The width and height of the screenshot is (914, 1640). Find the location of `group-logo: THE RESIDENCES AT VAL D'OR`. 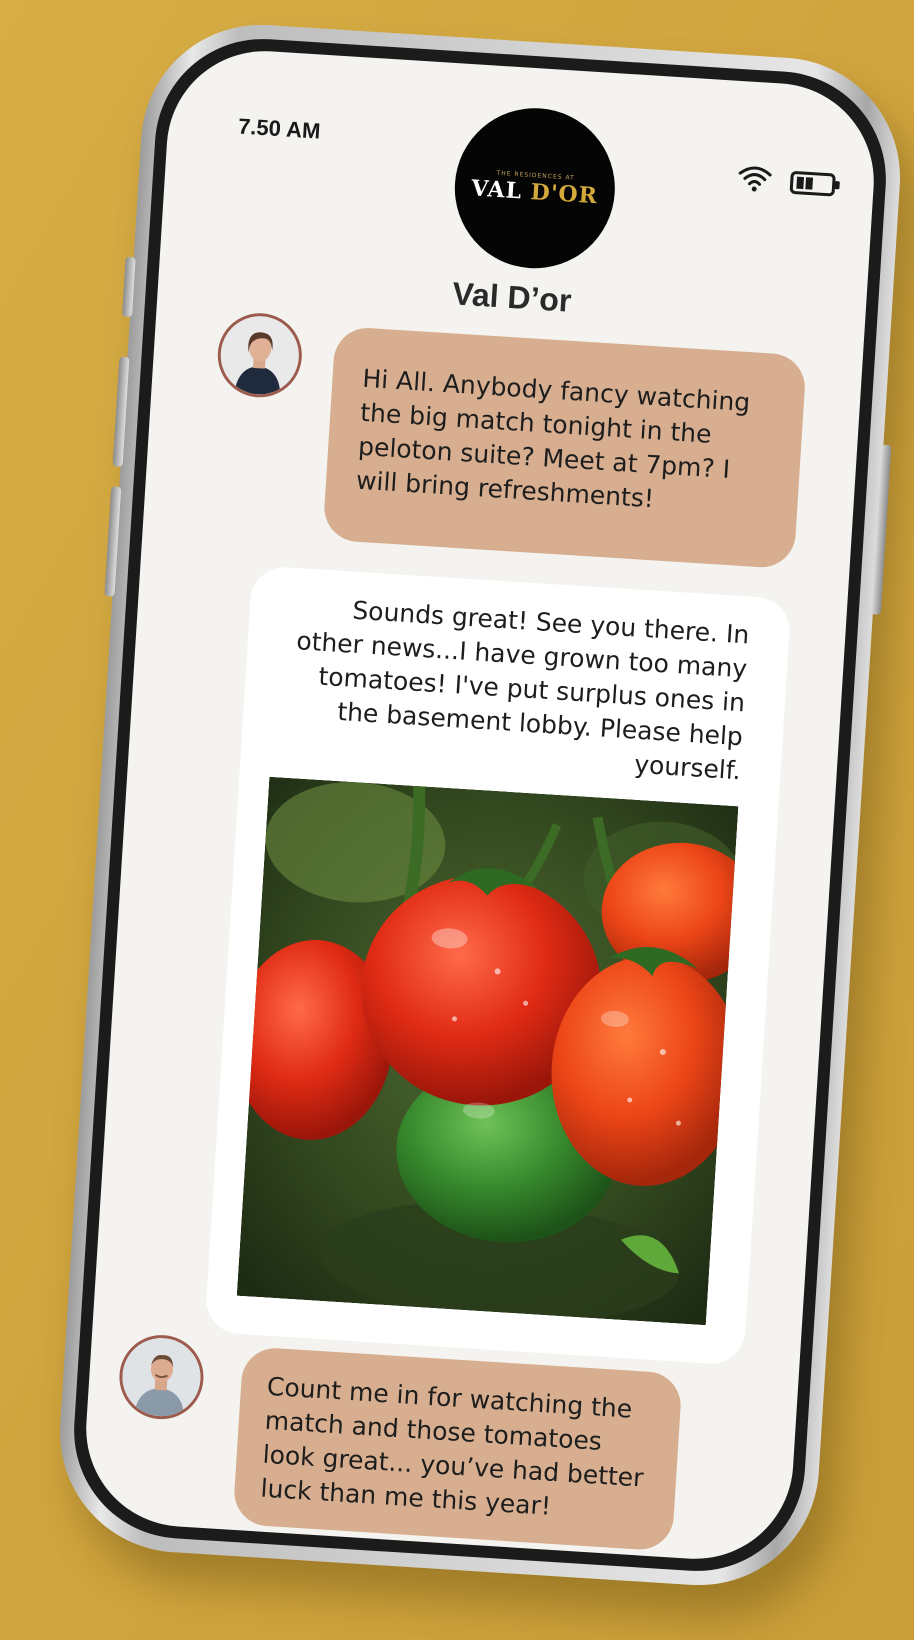

group-logo: THE RESIDENCES AT VAL D'OR is located at coordinates (534, 188).